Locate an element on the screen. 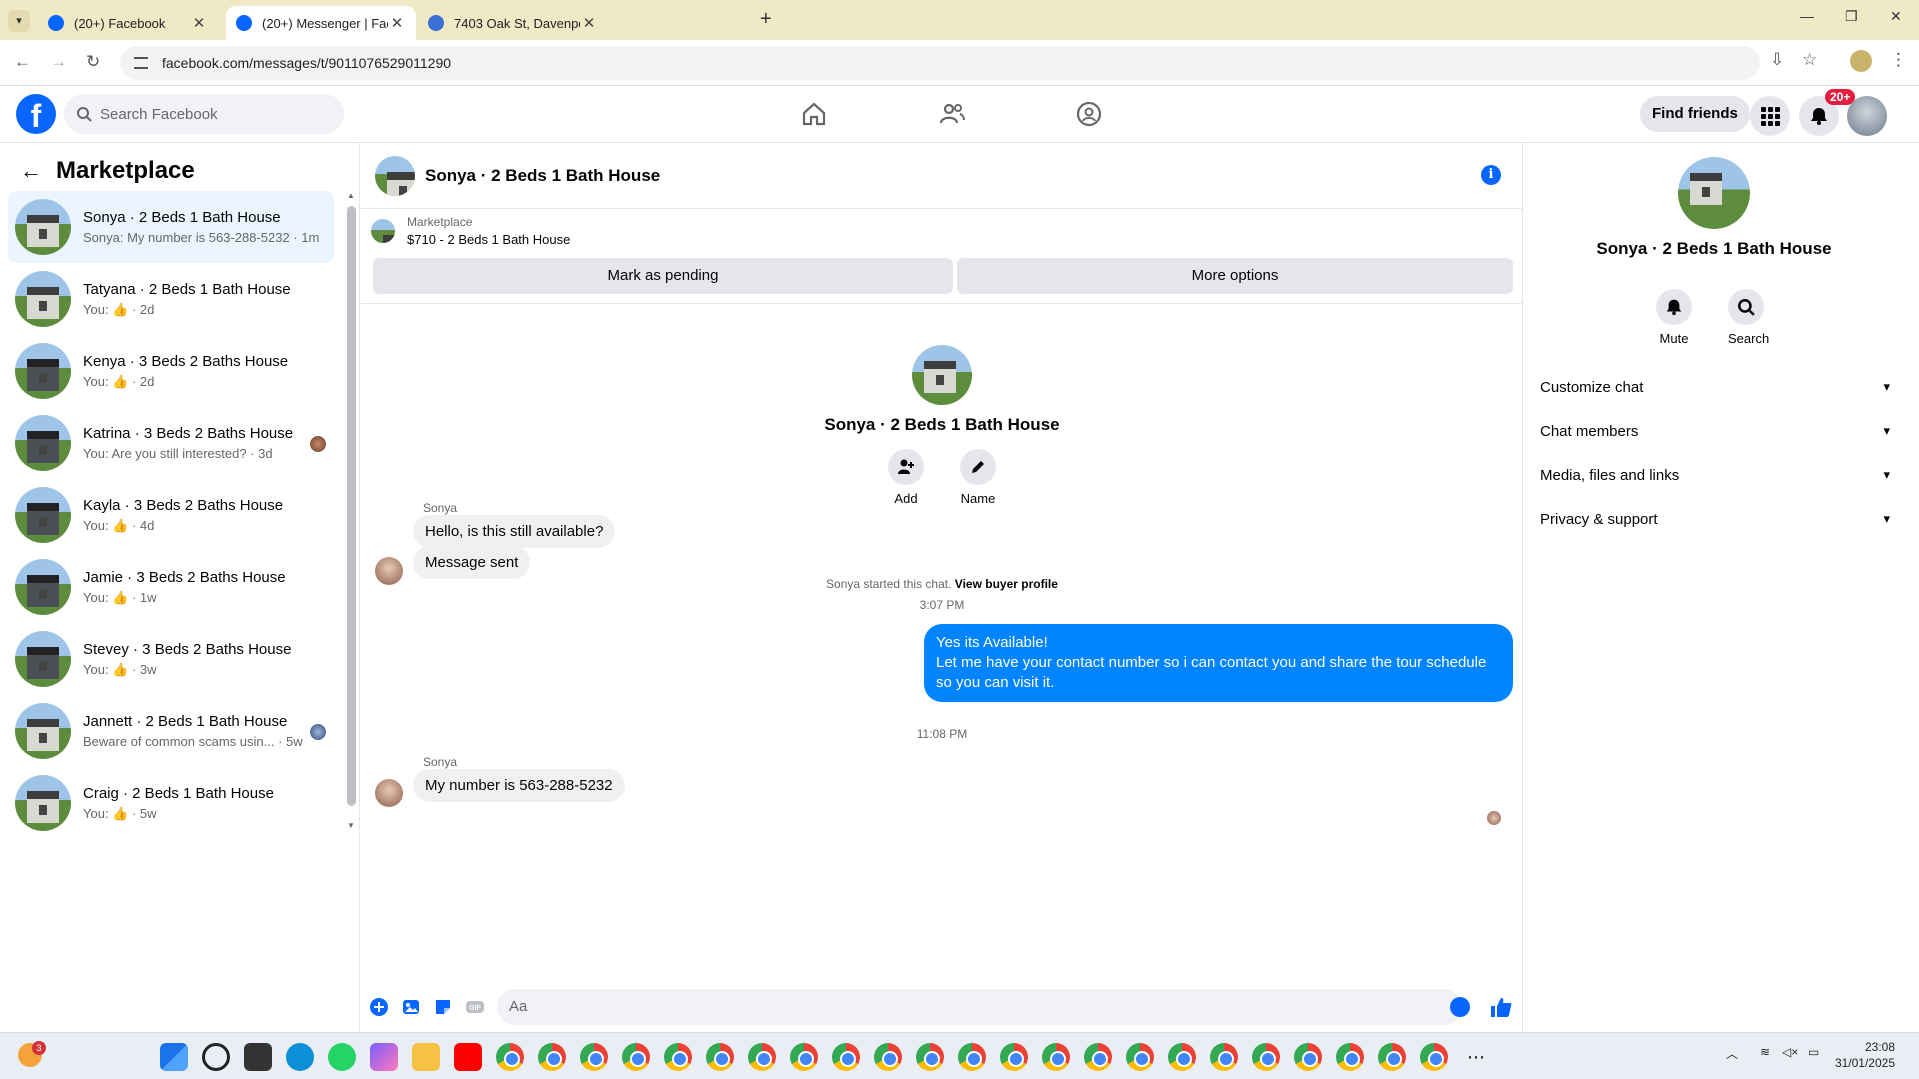  conversation-item: Tatyana · 2 Beds 1 Bath House You: 👍 · 2d is located at coordinates (171, 299).